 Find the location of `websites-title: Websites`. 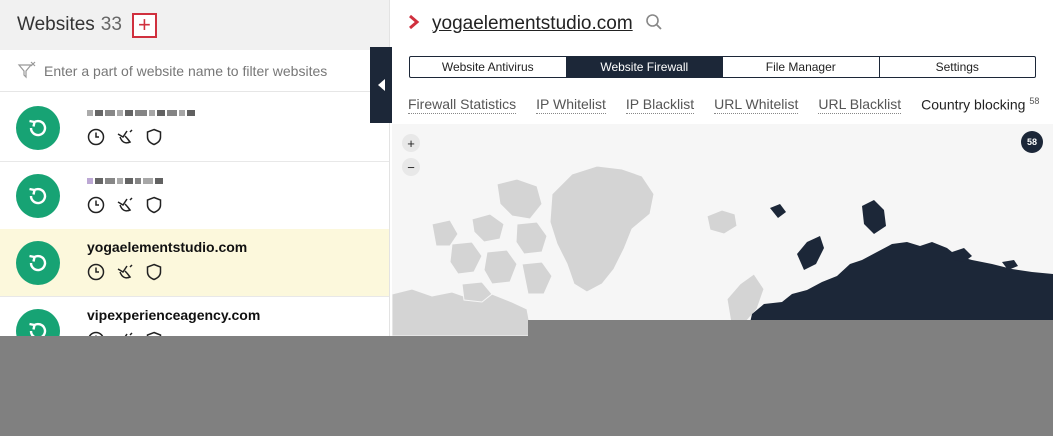

websites-title: Websites is located at coordinates (56, 24).